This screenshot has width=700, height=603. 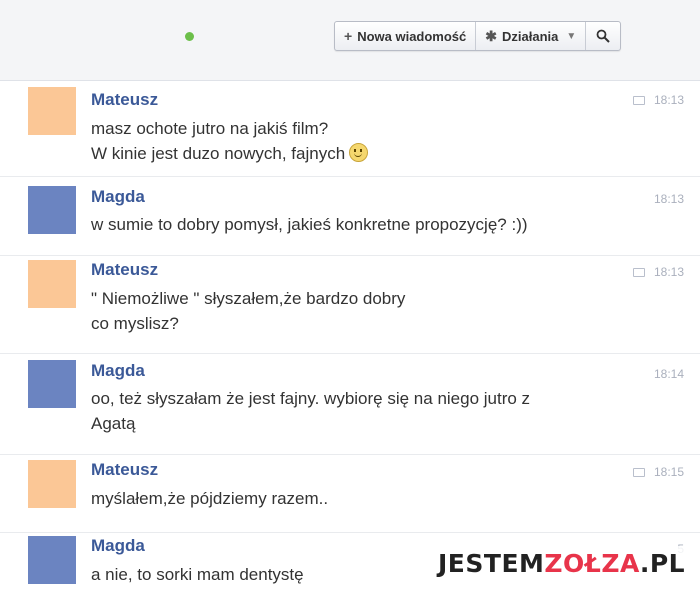 I want to click on new-message-button: + Nowa wiadomość, so click(x=406, y=36).